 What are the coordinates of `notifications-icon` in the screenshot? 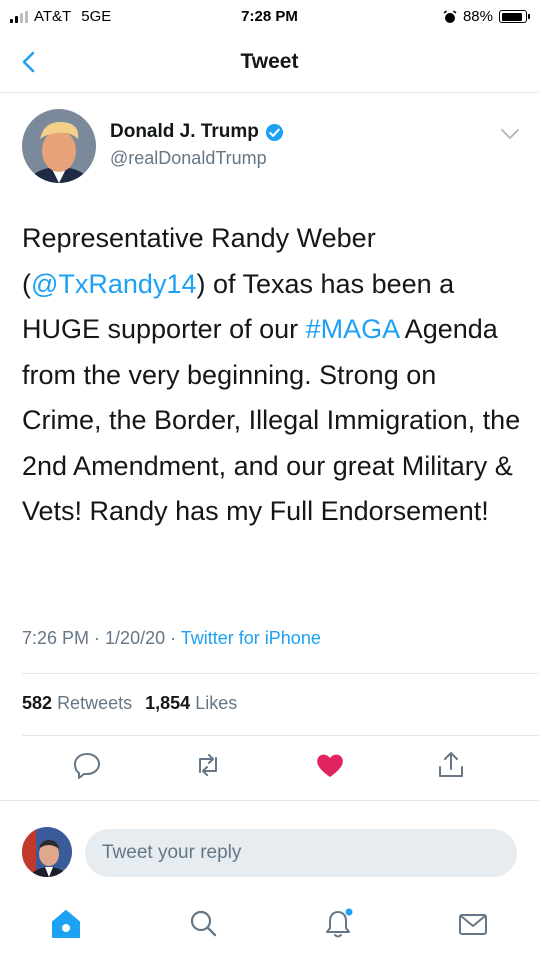 It's located at (338, 924).